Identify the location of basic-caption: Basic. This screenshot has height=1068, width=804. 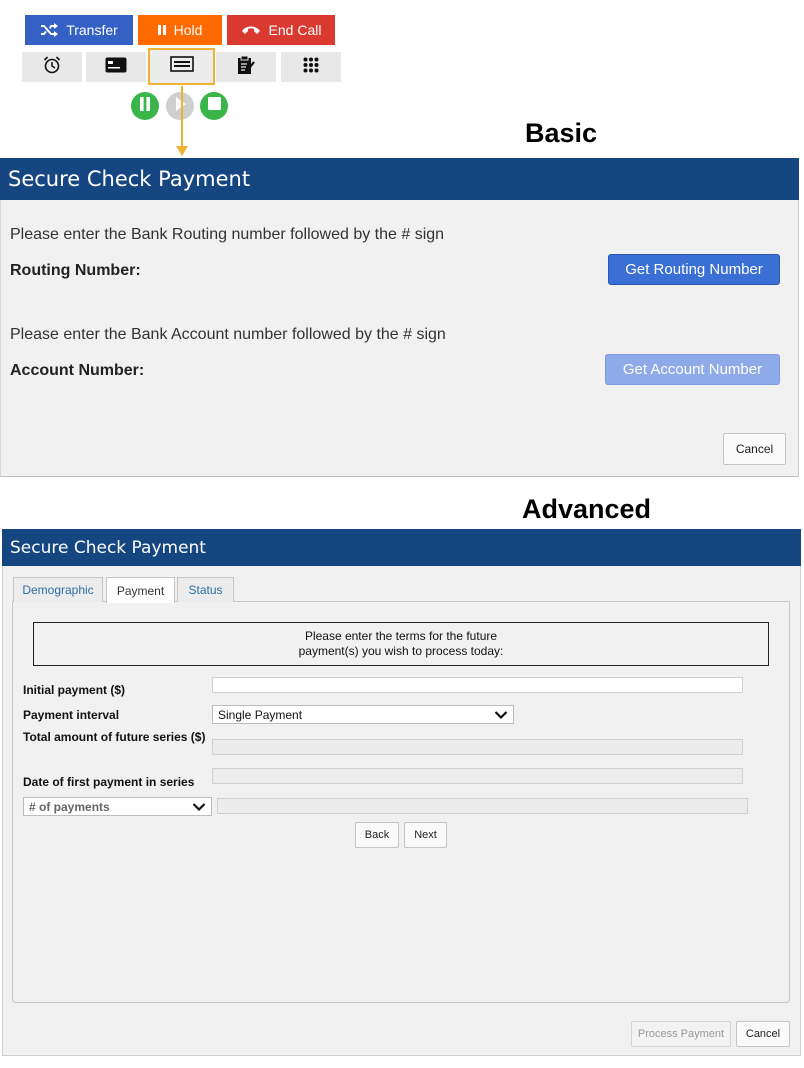
(561, 133).